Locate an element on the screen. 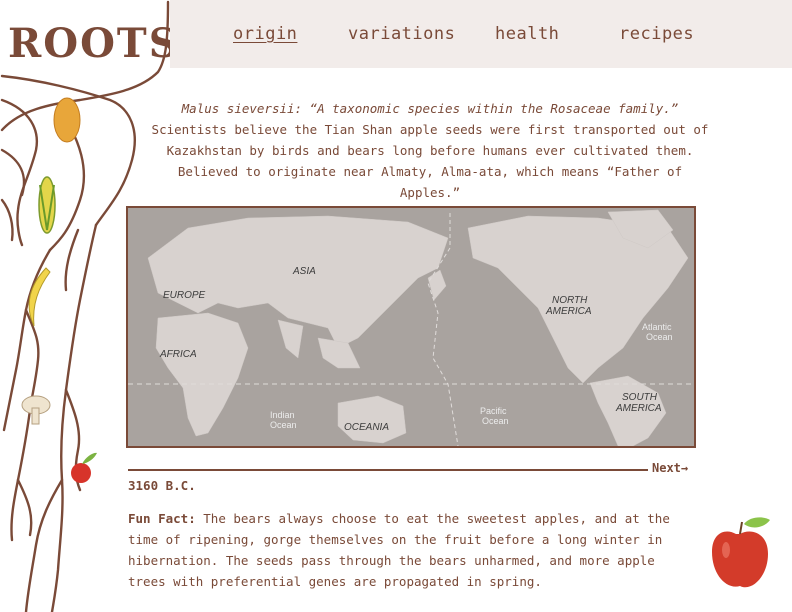  ocean-label-indian-1: Indian is located at coordinates (282, 415).